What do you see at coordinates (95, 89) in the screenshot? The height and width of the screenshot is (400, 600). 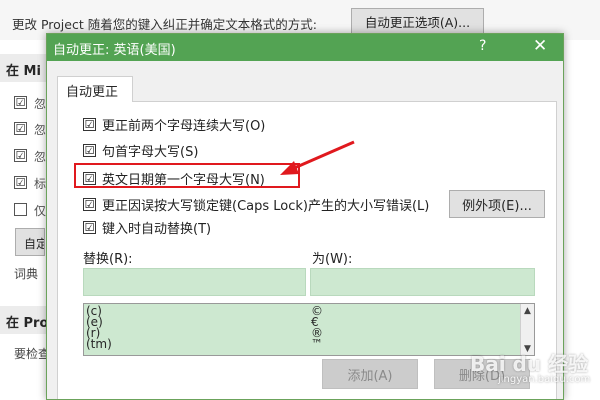 I see `tab-autocorrect: 自动更正` at bounding box center [95, 89].